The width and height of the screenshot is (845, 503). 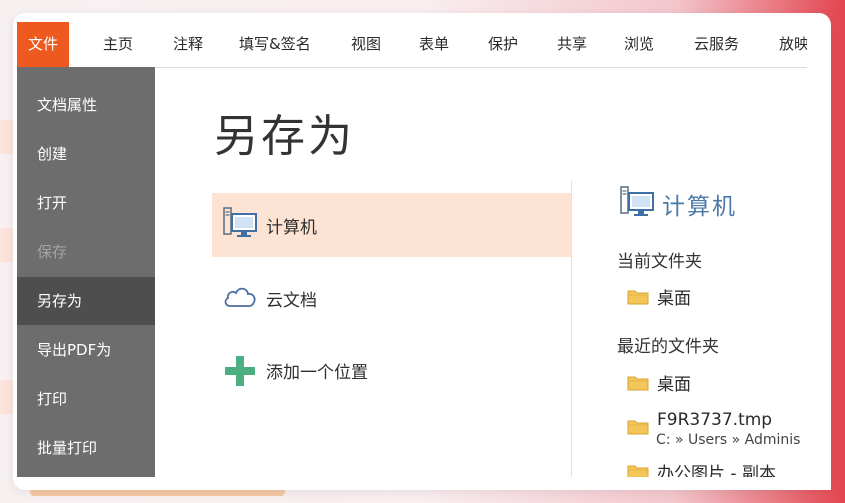 What do you see at coordinates (86, 448) in the screenshot?
I see `sidebar-item-batch-print: 批量打印` at bounding box center [86, 448].